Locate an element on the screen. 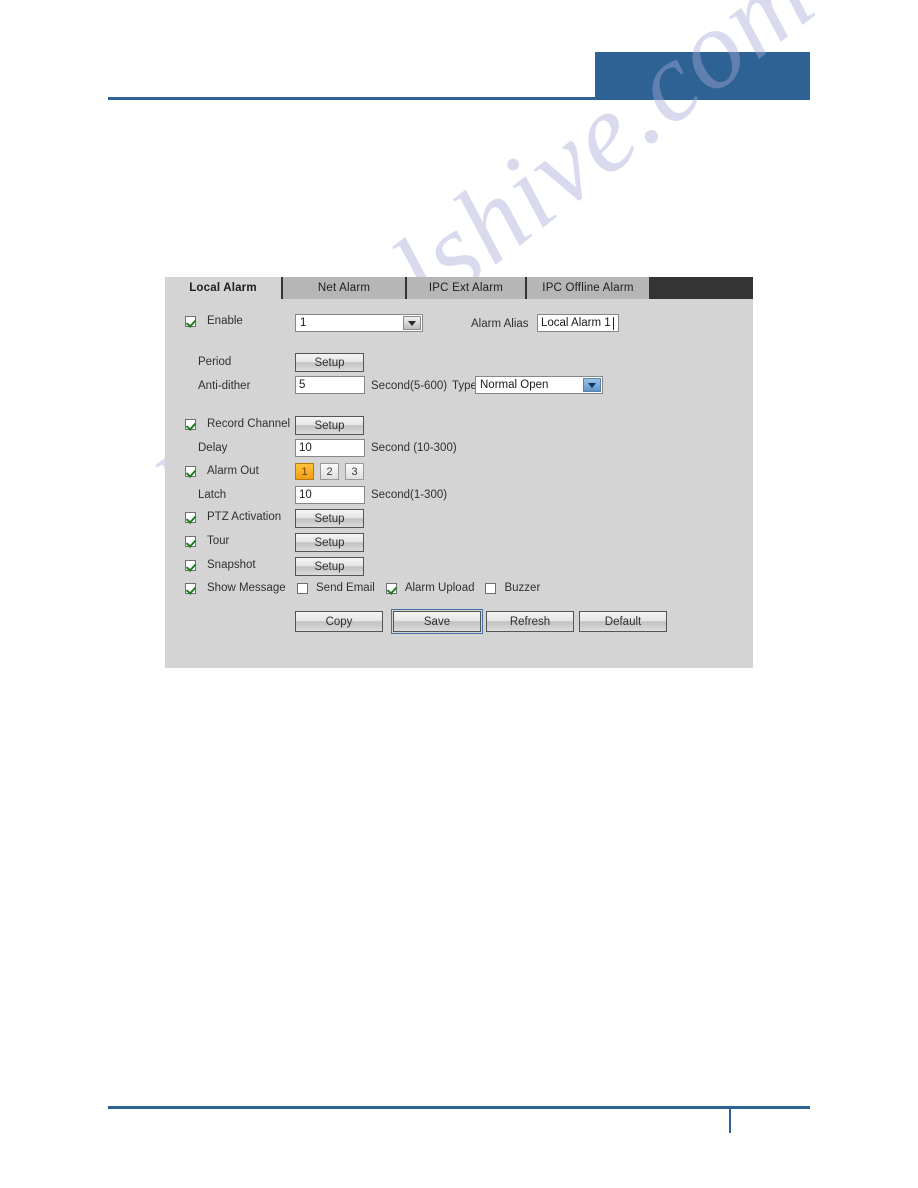 Image resolution: width=918 pixels, height=1188 pixels. alarm-out-button-2: 2 is located at coordinates (329, 471).